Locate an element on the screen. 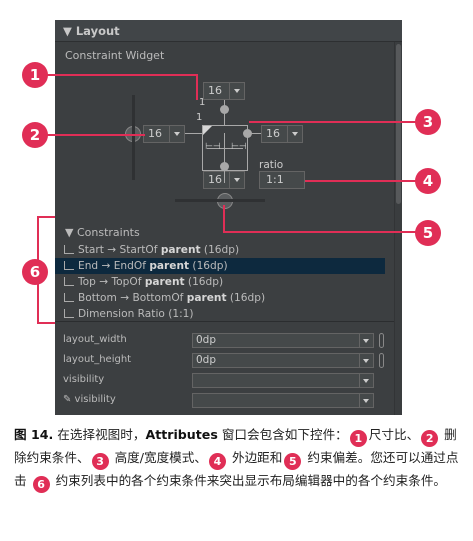 The width and height of the screenshot is (473, 541). constraint-item: Top → TopOf parent (16dp) is located at coordinates (220, 282).